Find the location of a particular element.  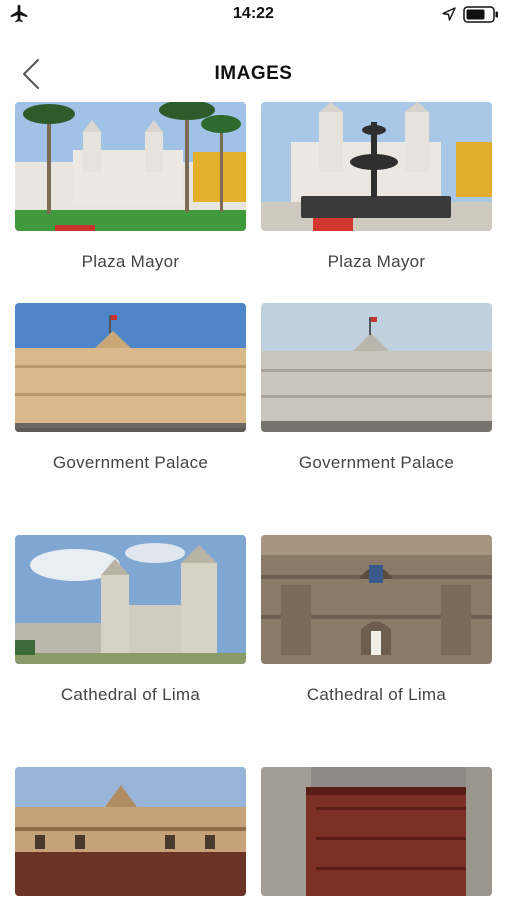

status-bar: 14:22 is located at coordinates (253, 15).